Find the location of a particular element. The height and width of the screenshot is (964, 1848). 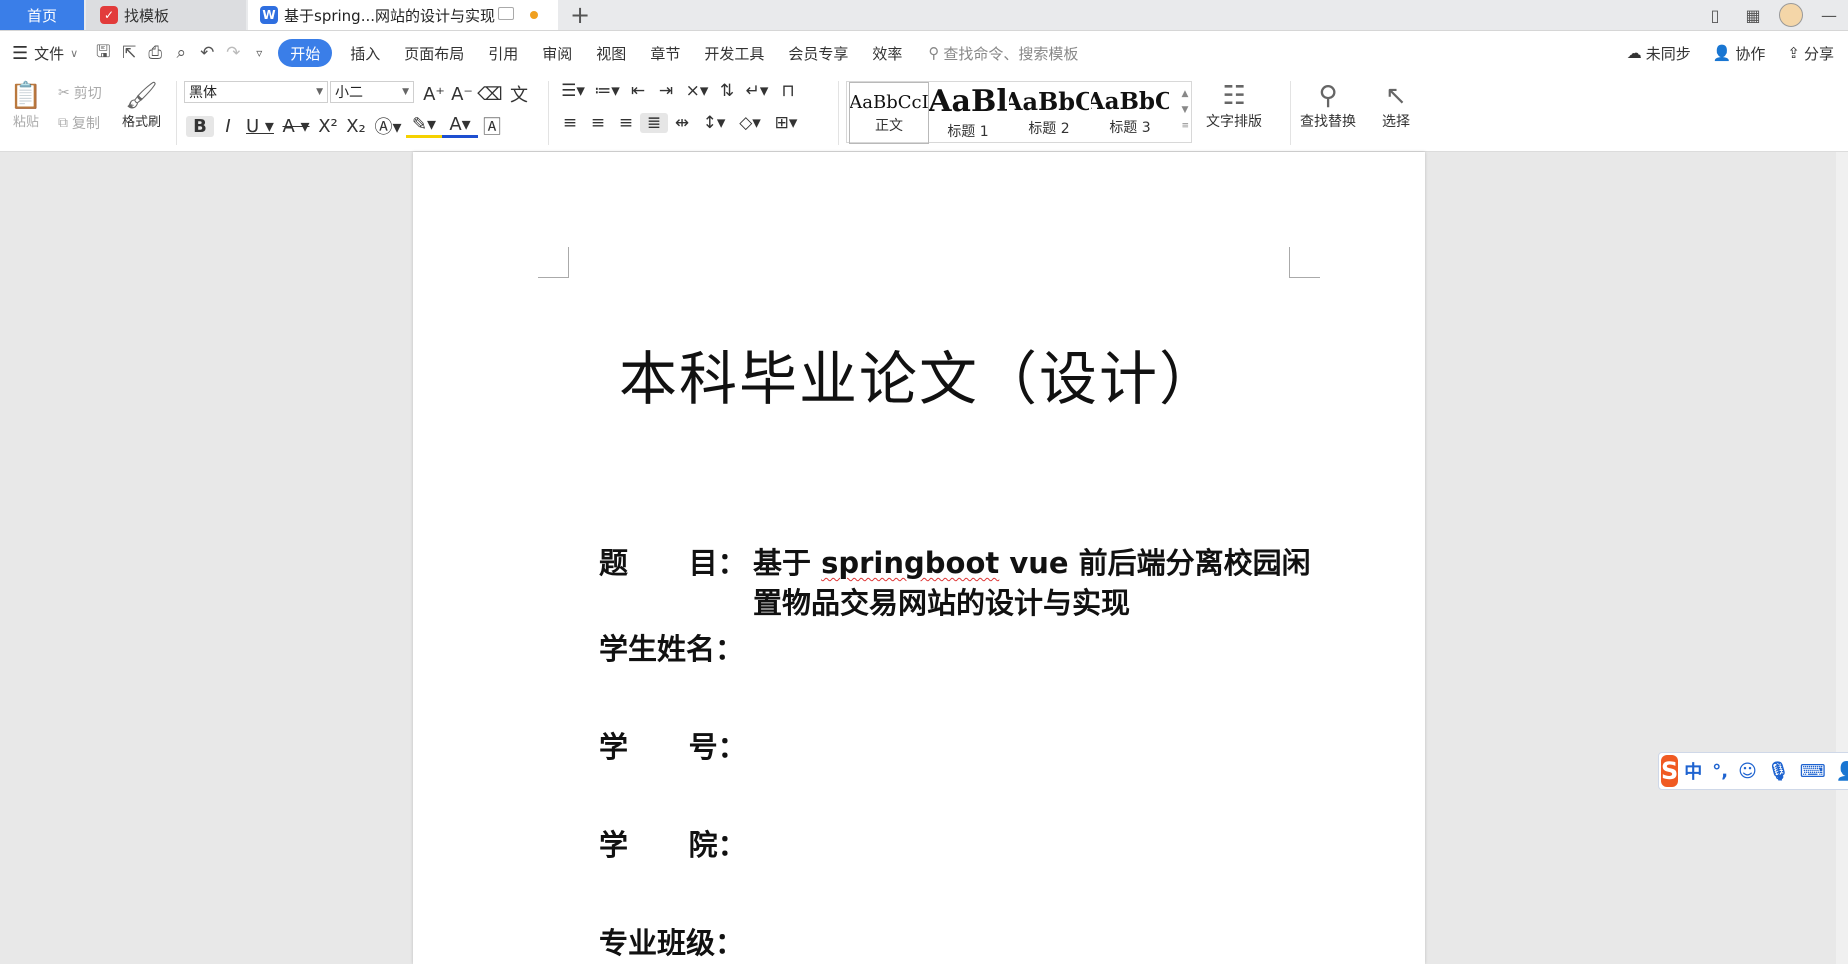

cut-label: 剪切 is located at coordinates (87, 94).